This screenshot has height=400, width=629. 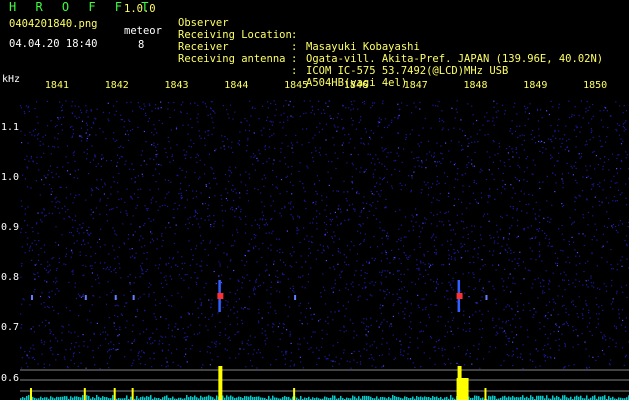 I want to click on y-tick-label: 1.1, so click(x=10, y=127).